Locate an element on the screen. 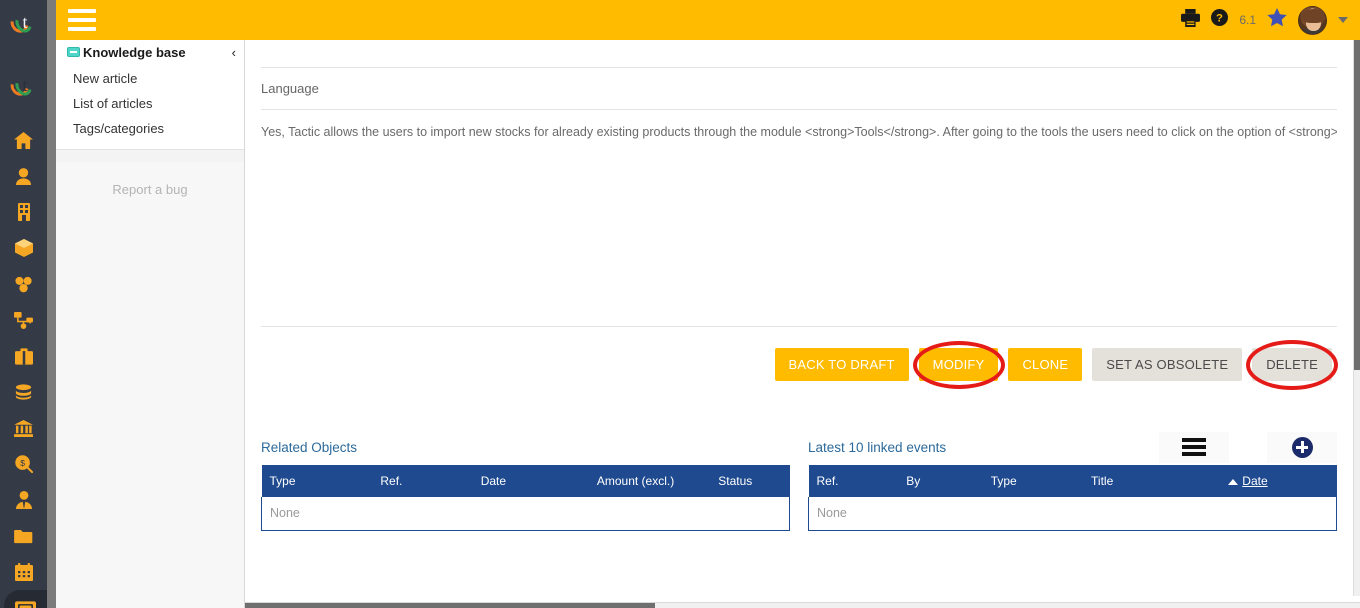  rail-item-list: $ is located at coordinates (23, 365).